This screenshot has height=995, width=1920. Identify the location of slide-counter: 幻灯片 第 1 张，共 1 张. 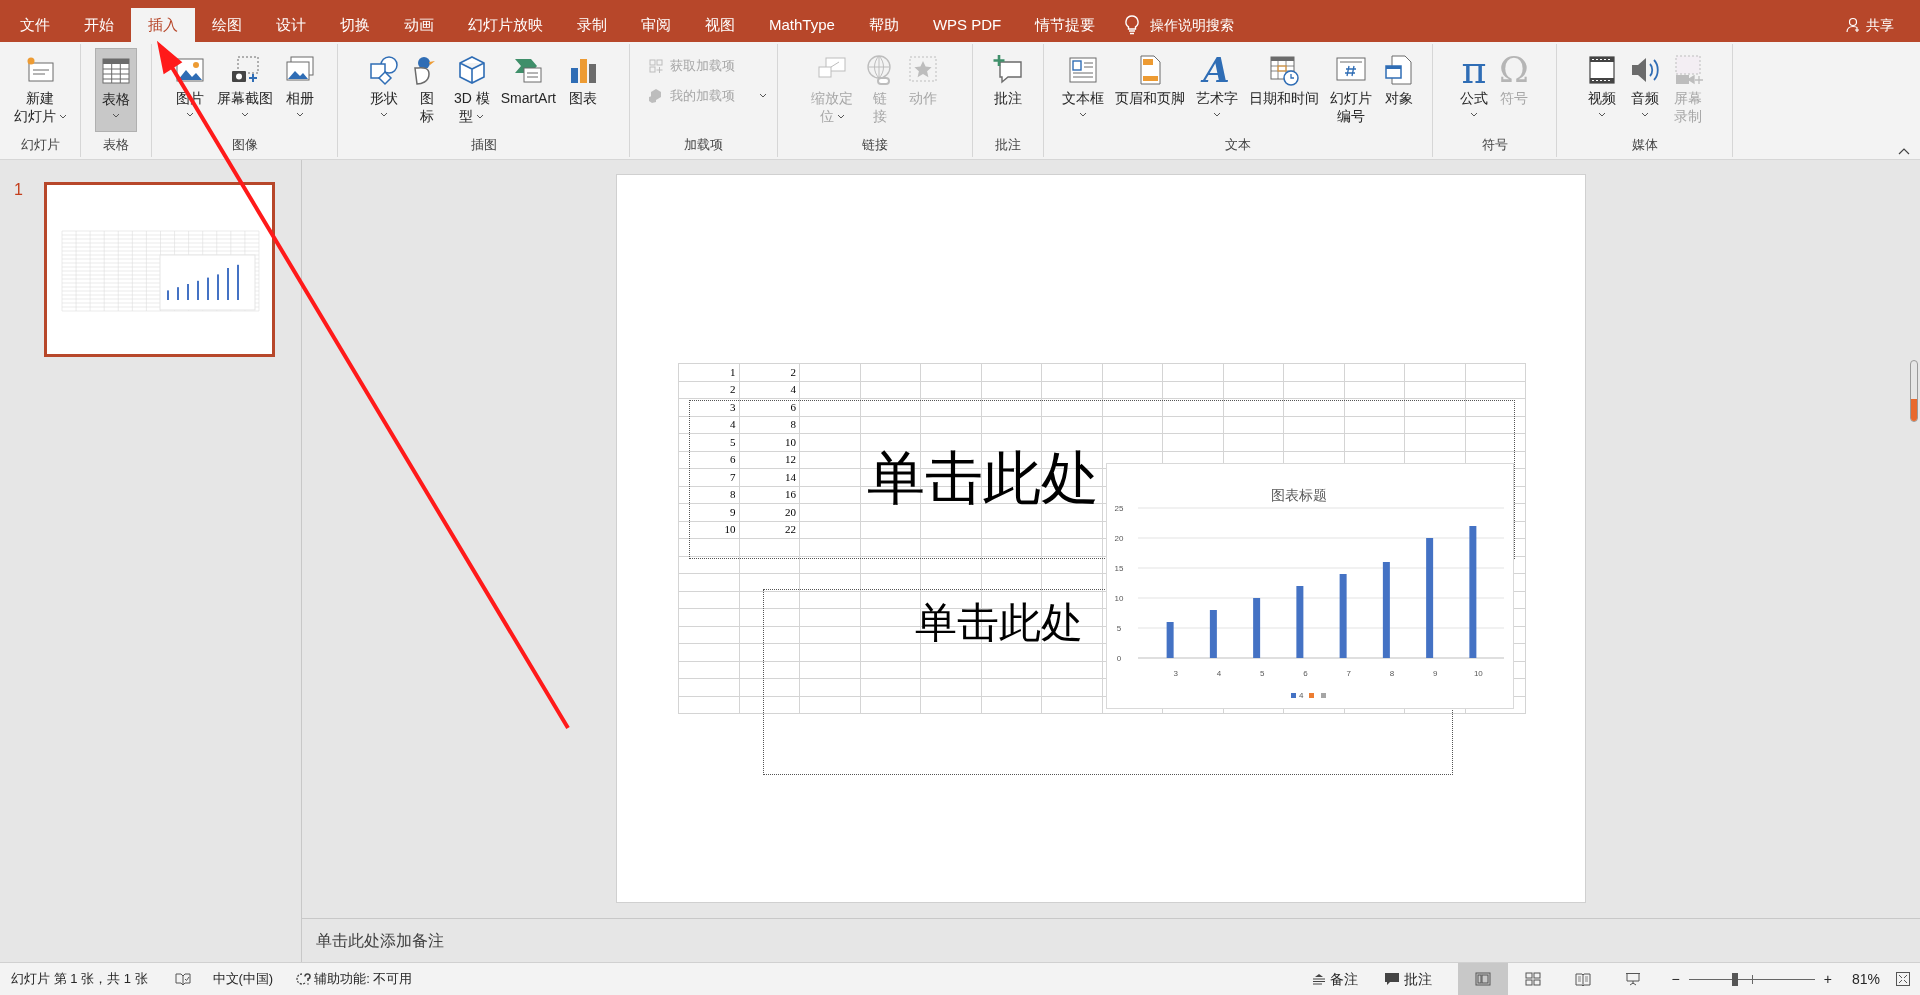
(79, 979).